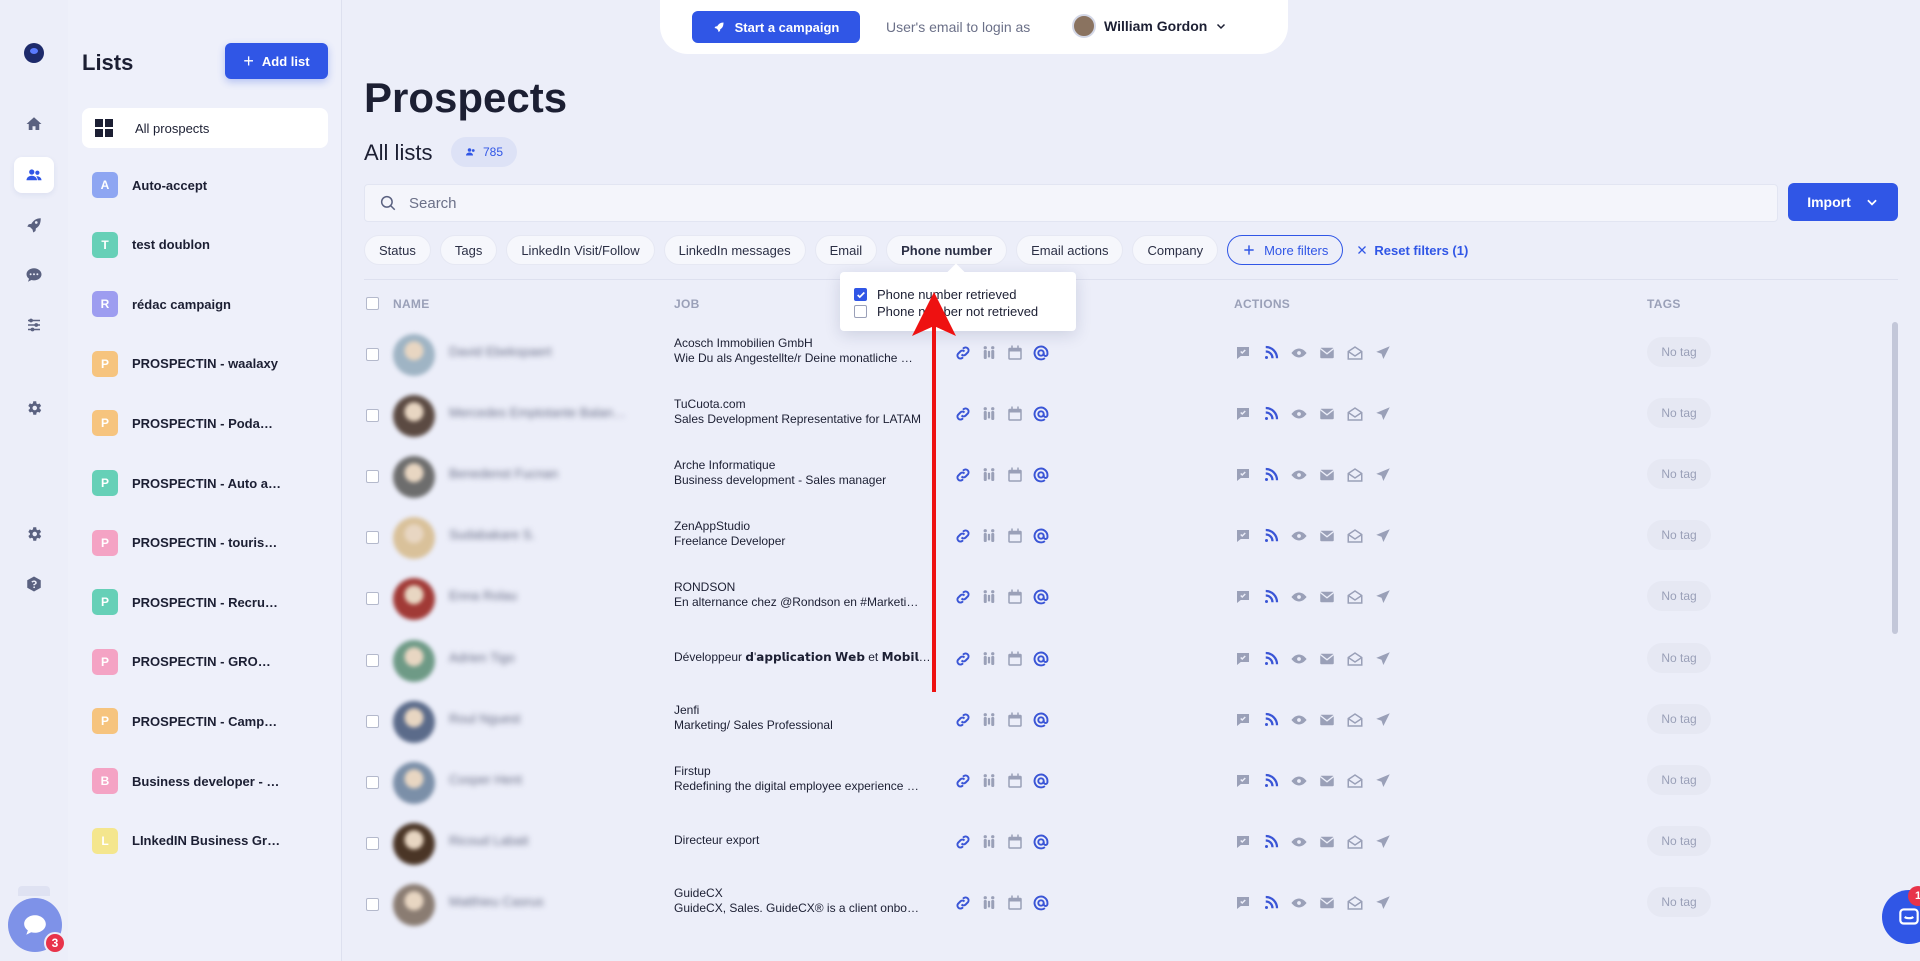  Describe the element at coordinates (205, 185) in the screenshot. I see `list-item: A Auto-accept` at that location.